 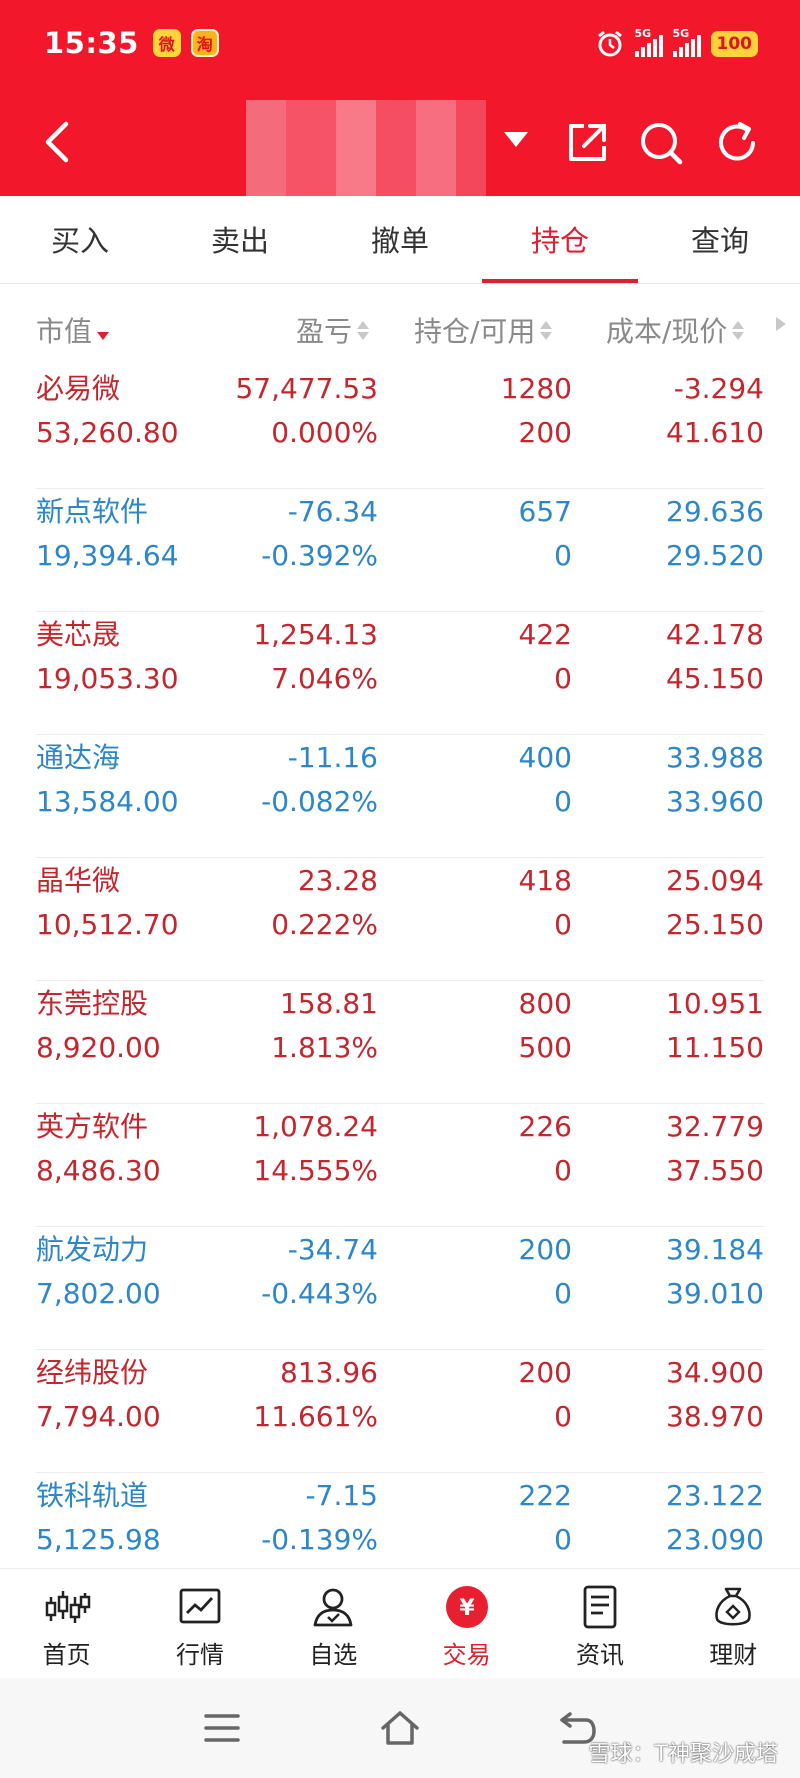 I want to click on status-indicators: 5G 5G 100, so click(x=676, y=44).